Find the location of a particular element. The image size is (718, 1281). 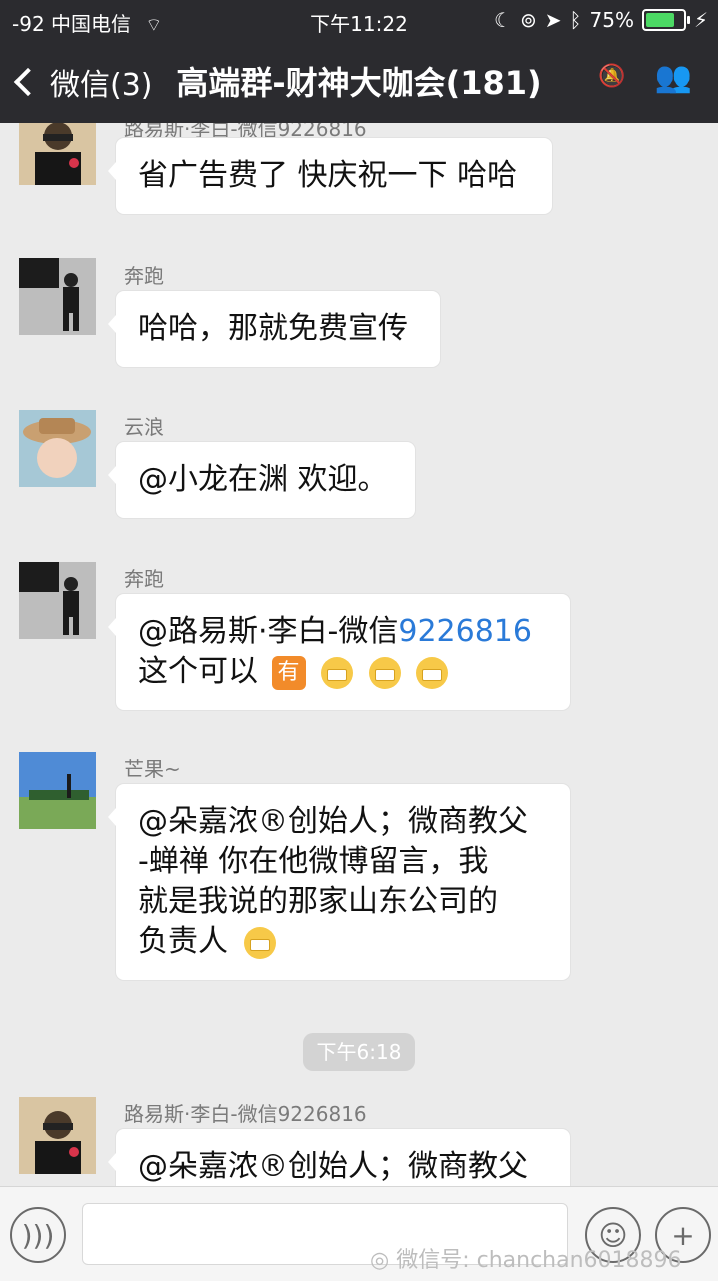

location-icon: ➤ is located at coordinates (553, 20).